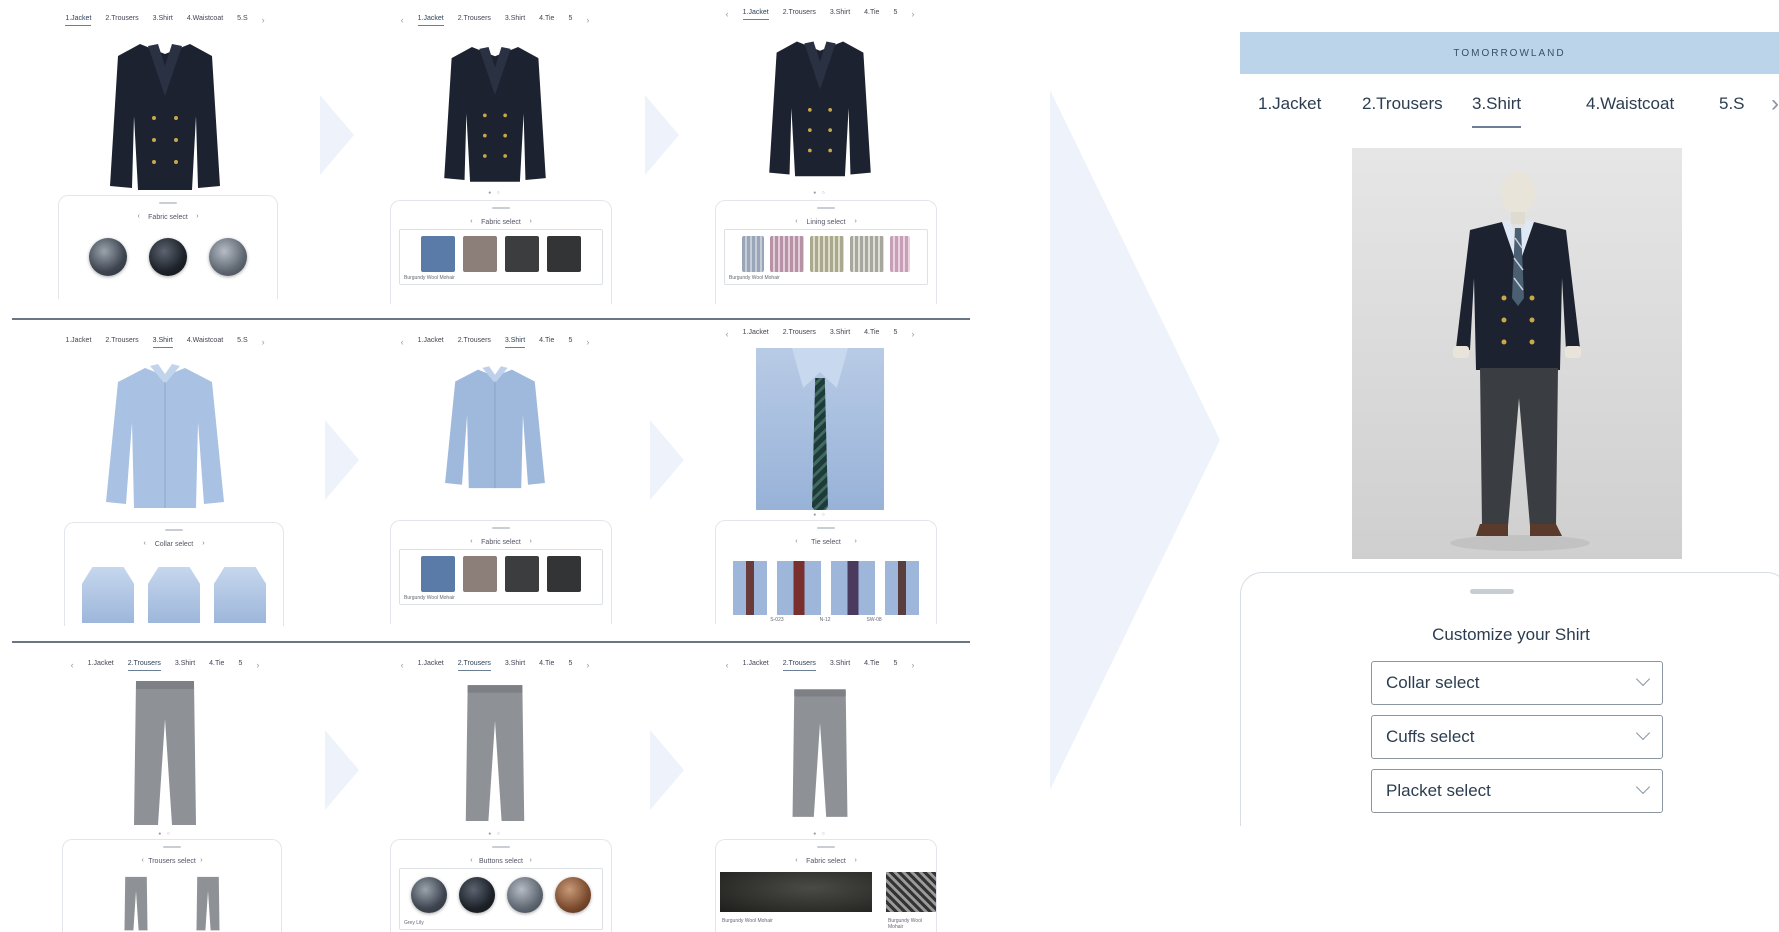 The width and height of the screenshot is (1779, 932). I want to click on tab-trousers: 2.Trousers, so click(1402, 104).